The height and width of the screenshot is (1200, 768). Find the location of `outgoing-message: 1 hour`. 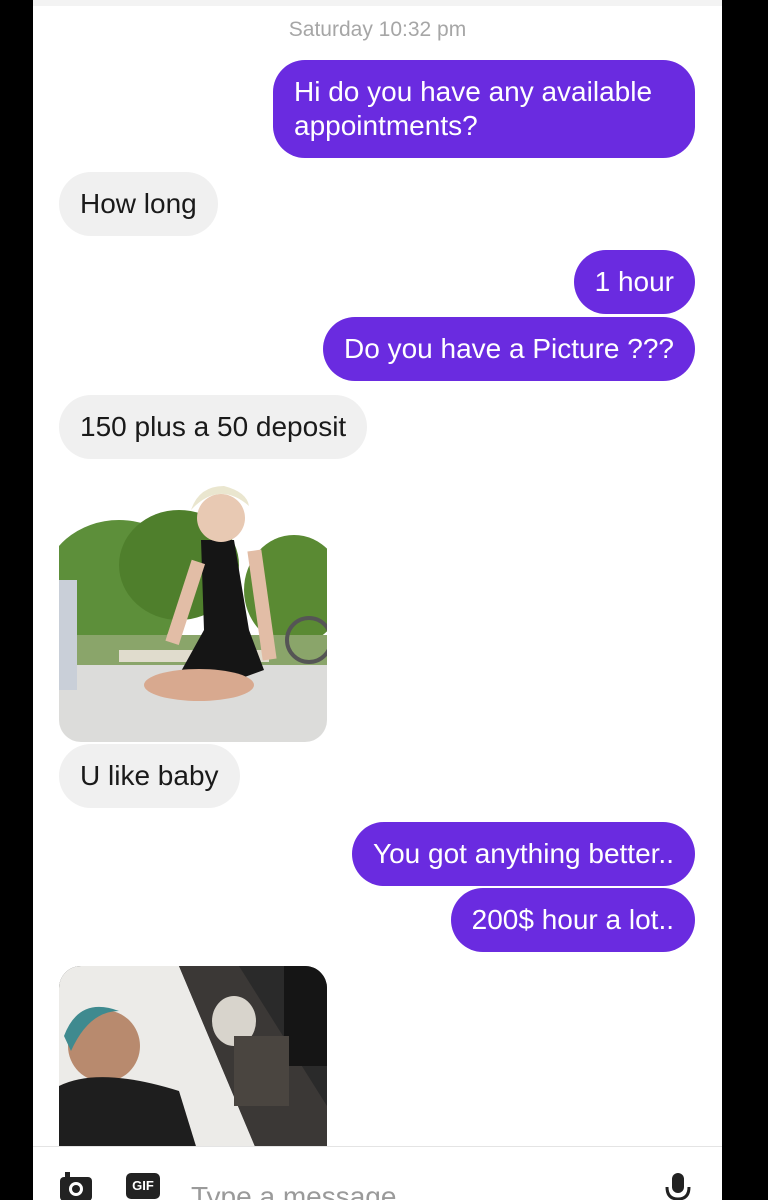

outgoing-message: 1 hour is located at coordinates (634, 282).